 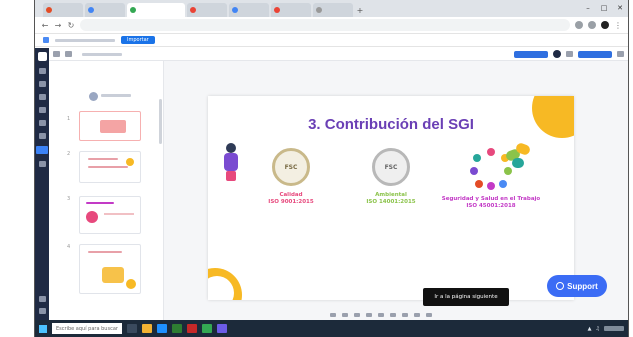 What do you see at coordinates (85, 40) in the screenshot?
I see `bookmark-item` at bounding box center [85, 40].